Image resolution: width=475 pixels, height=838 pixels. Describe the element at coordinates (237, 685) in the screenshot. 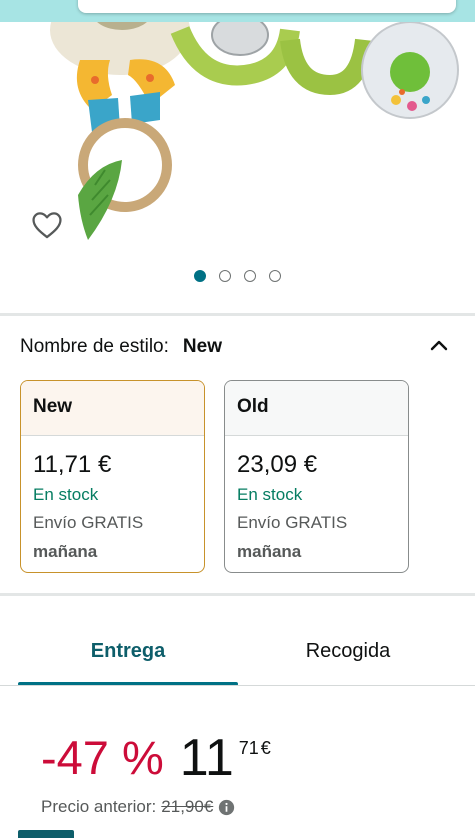

I see `tabs-divider` at that location.